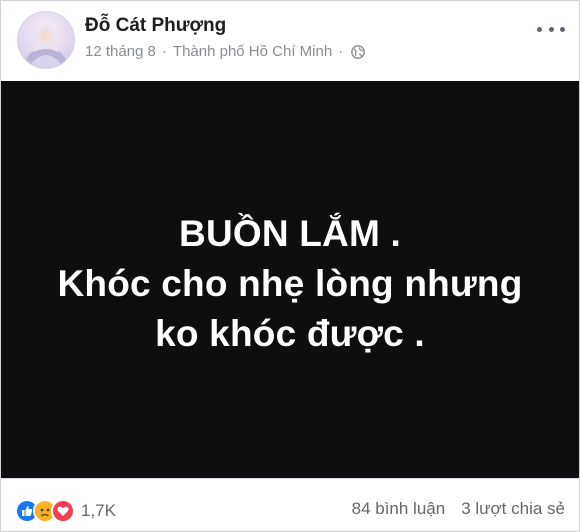 This screenshot has height=532, width=580. I want to click on author-name: Đỗ Cát Phượng, so click(155, 26).